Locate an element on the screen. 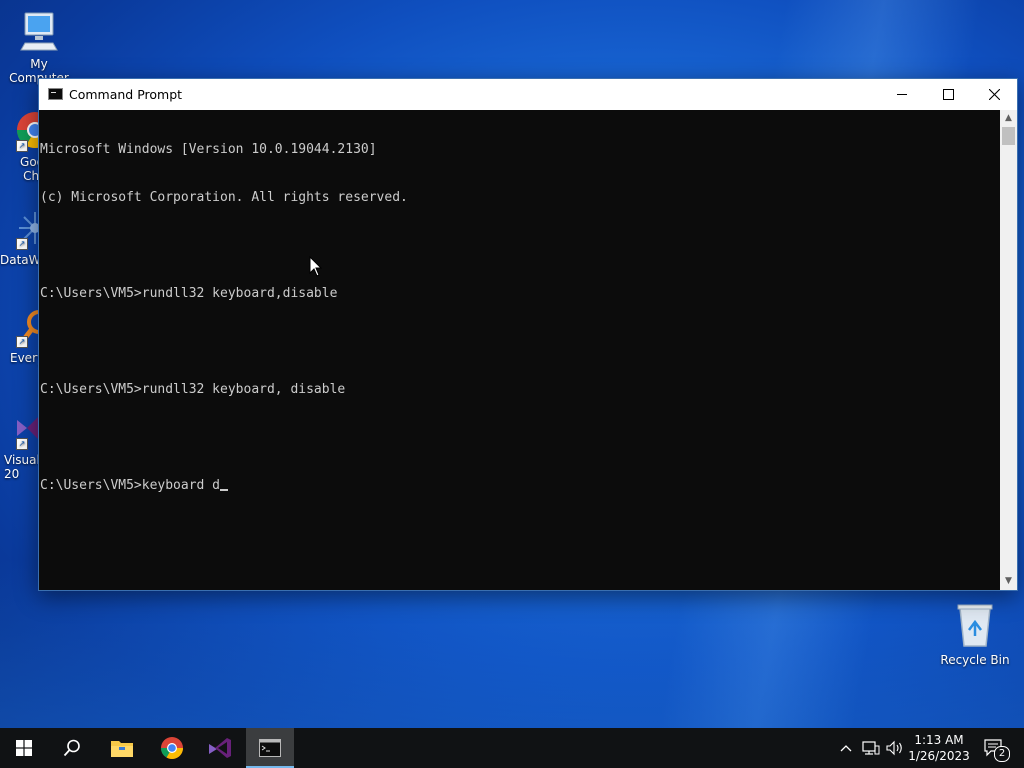 This screenshot has height=768, width=1024. vertical-scrollbar: ▲ ▼ is located at coordinates (1008, 350).